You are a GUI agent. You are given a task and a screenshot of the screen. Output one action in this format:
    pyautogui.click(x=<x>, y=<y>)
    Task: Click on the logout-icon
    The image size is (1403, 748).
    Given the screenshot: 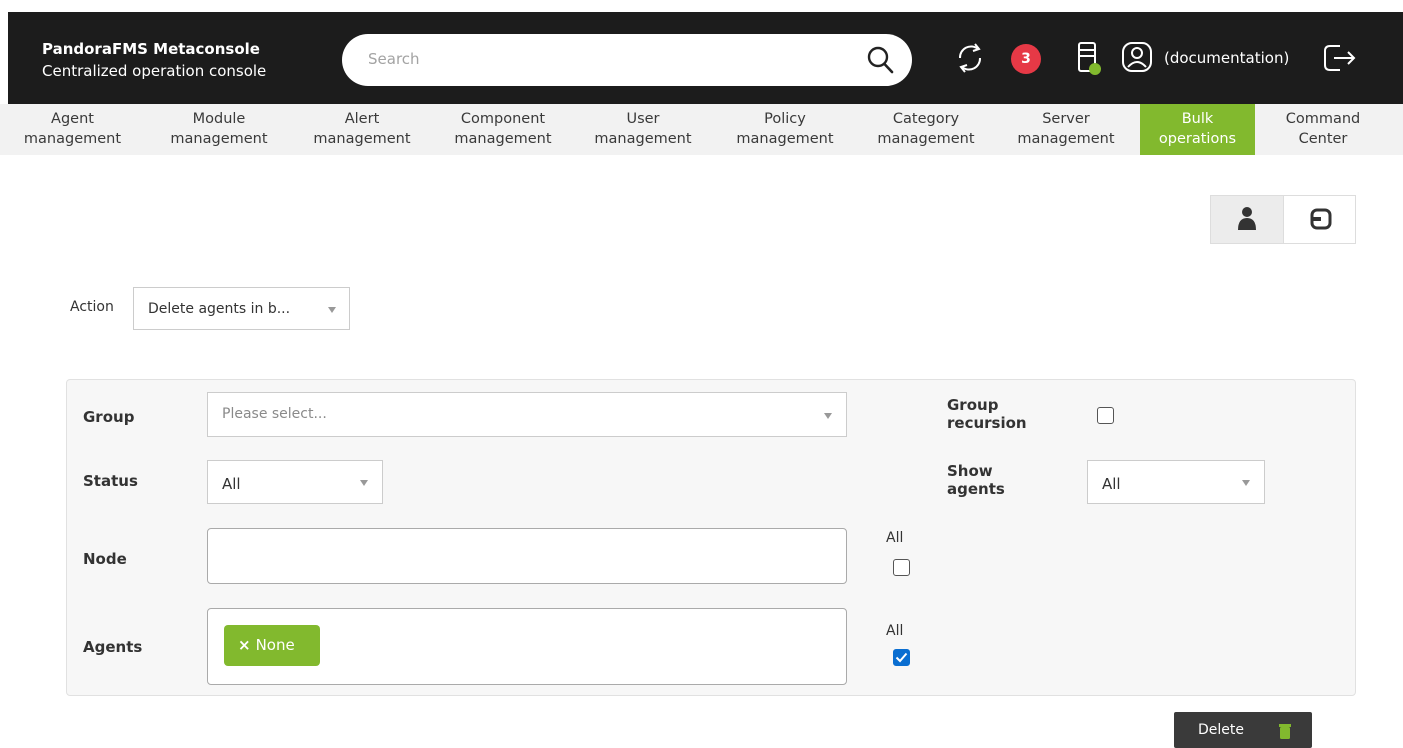 What is the action you would take?
    pyautogui.click(x=1340, y=58)
    